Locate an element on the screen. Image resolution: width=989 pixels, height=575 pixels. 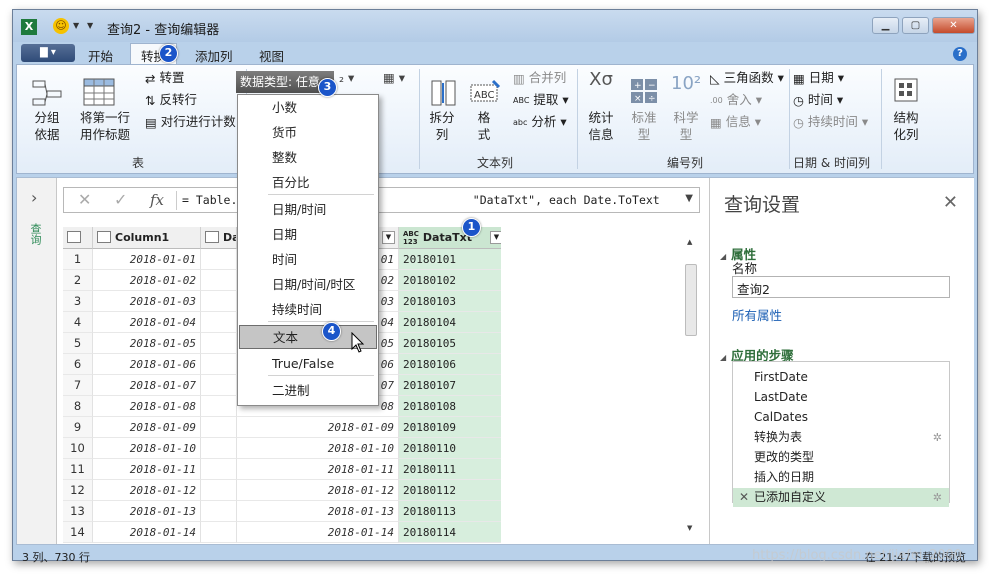
fx-icon: fx is located at coordinates (157, 200).